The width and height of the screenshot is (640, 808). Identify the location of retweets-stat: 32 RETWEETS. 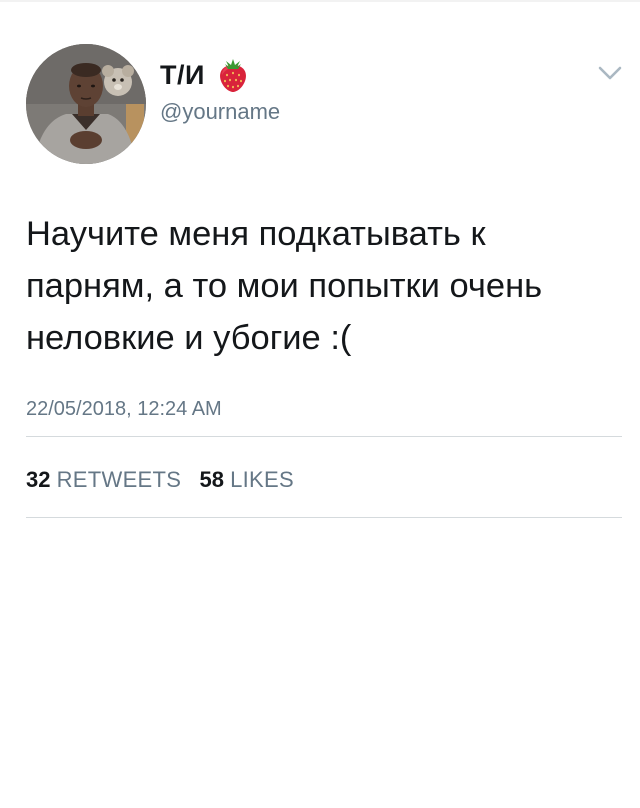
(106, 479).